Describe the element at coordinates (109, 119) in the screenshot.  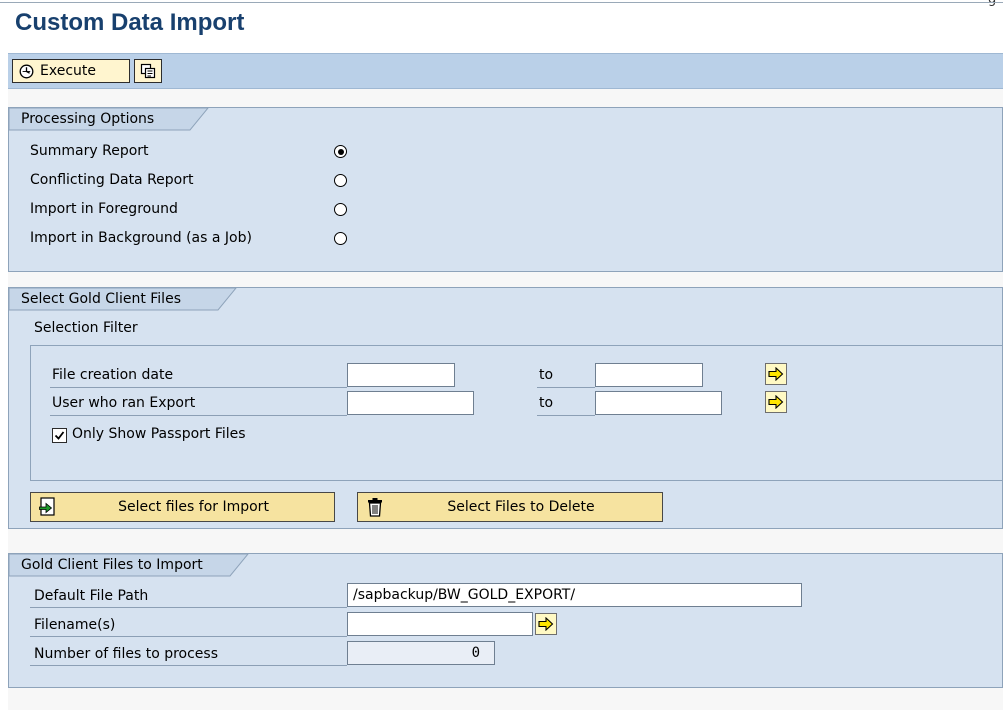
I see `processing-options-title: Processing Options` at that location.